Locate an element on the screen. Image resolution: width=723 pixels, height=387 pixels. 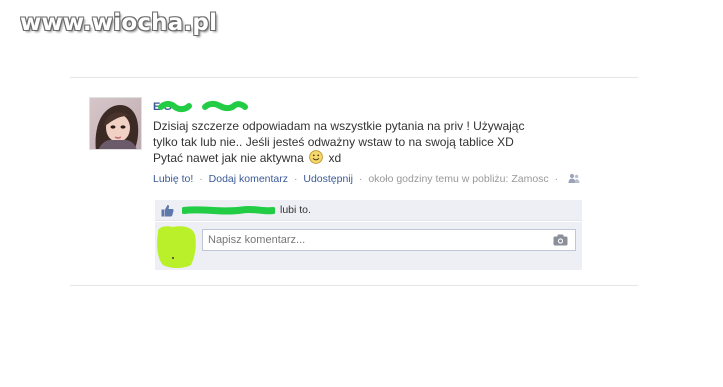
post-text-line-3-end: xd is located at coordinates (335, 158).